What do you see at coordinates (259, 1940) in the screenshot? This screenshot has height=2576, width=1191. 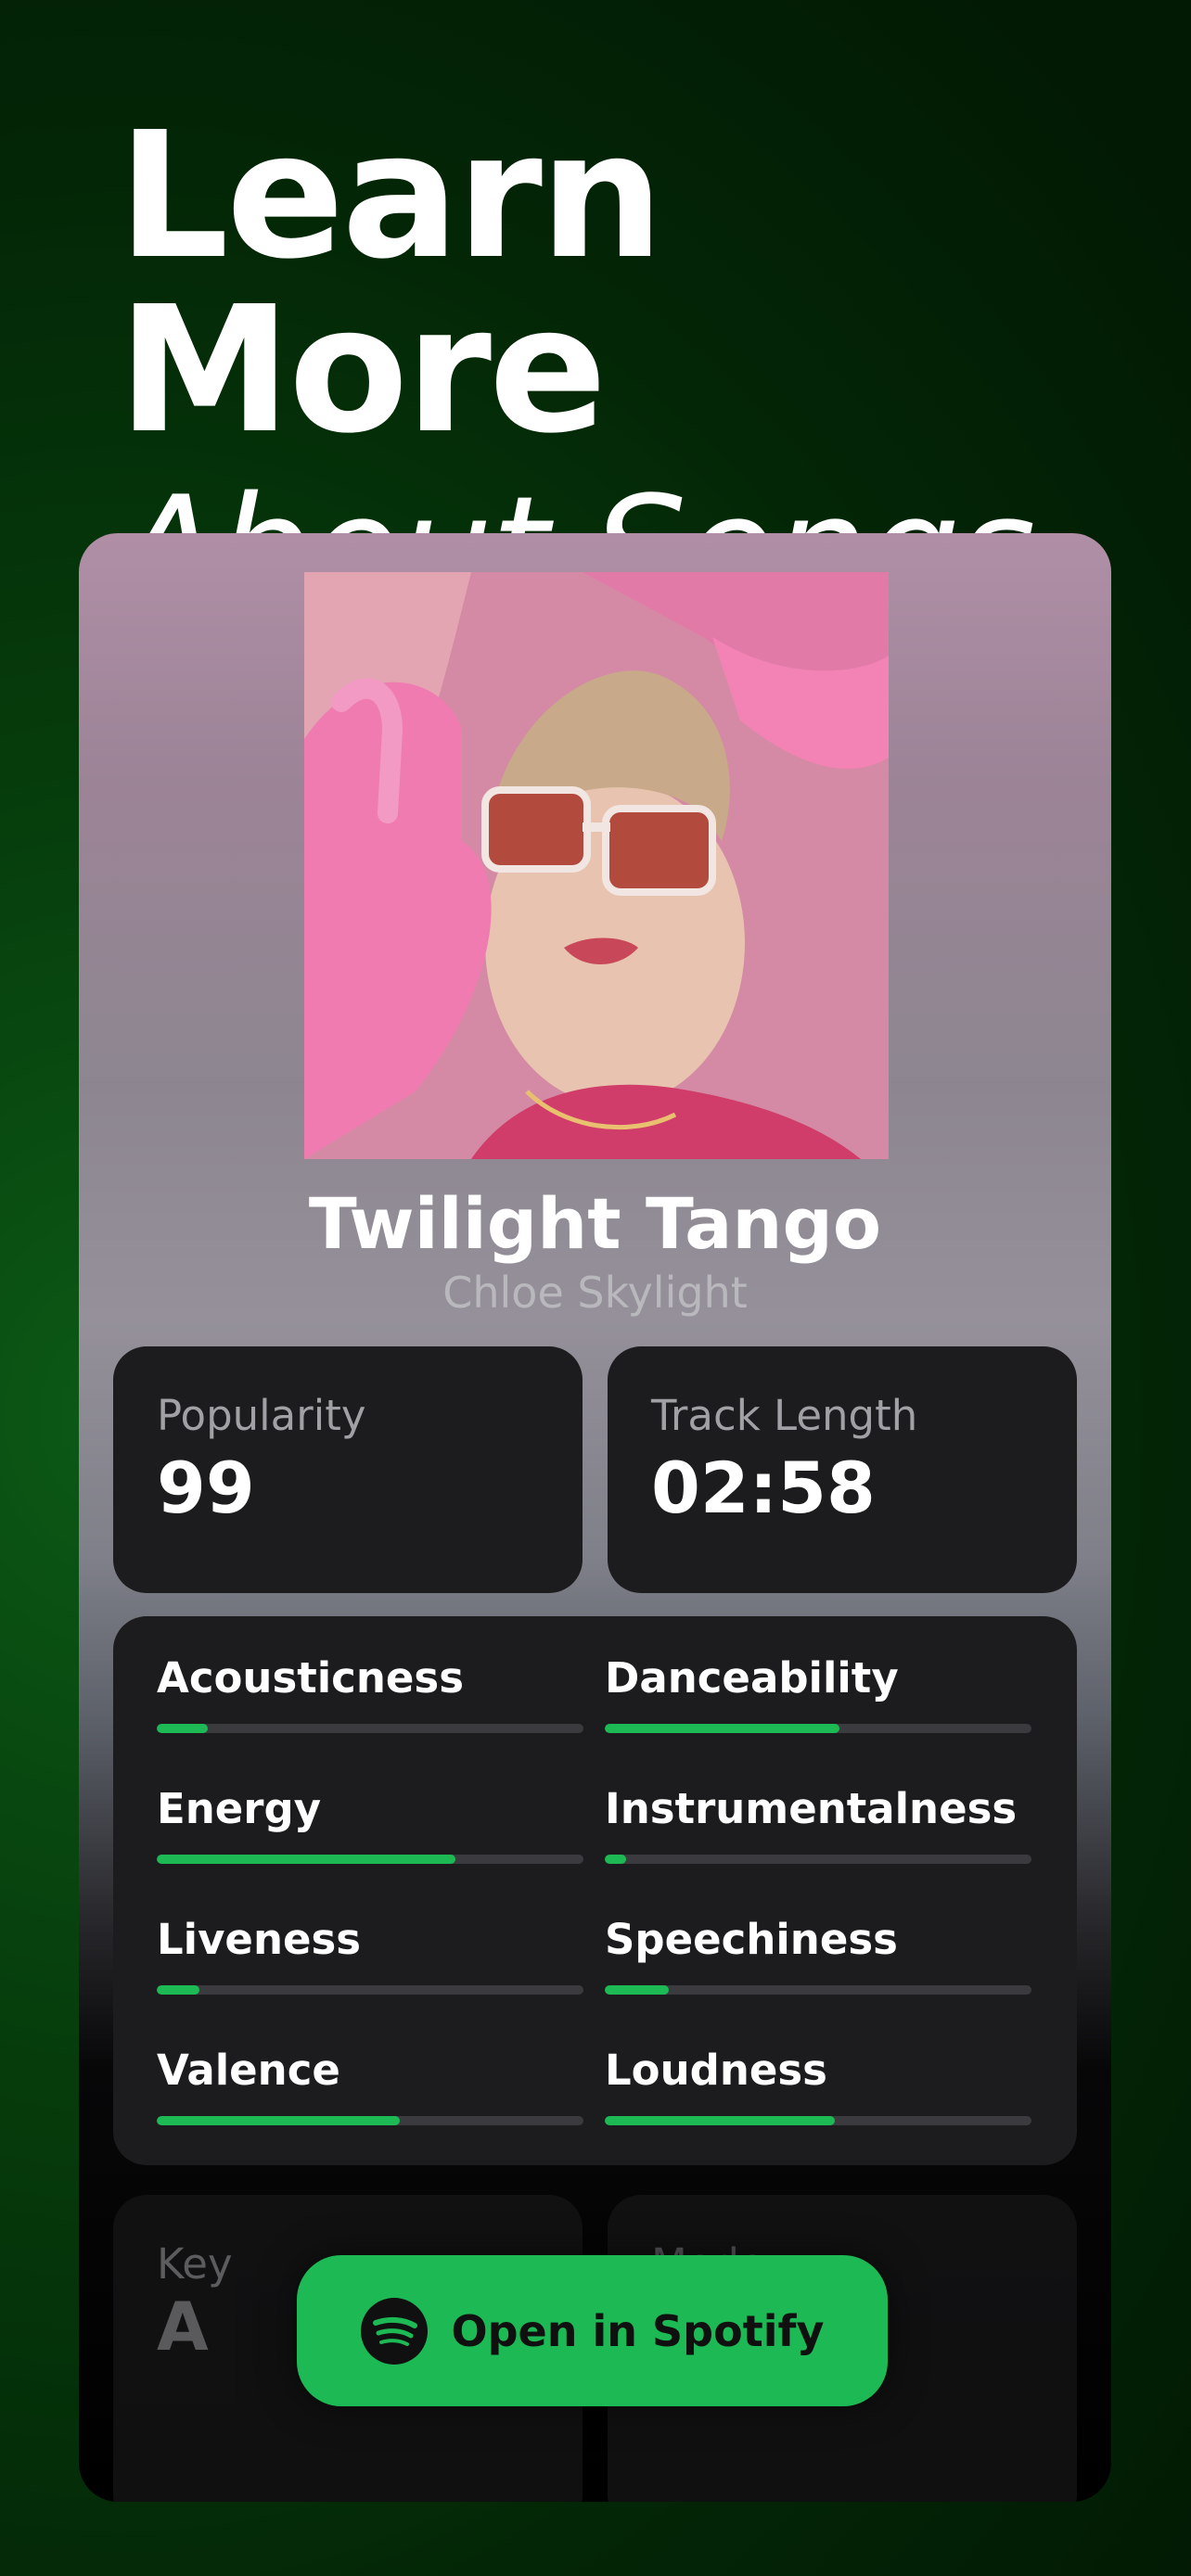 I see `feature-label: Liveness` at bounding box center [259, 1940].